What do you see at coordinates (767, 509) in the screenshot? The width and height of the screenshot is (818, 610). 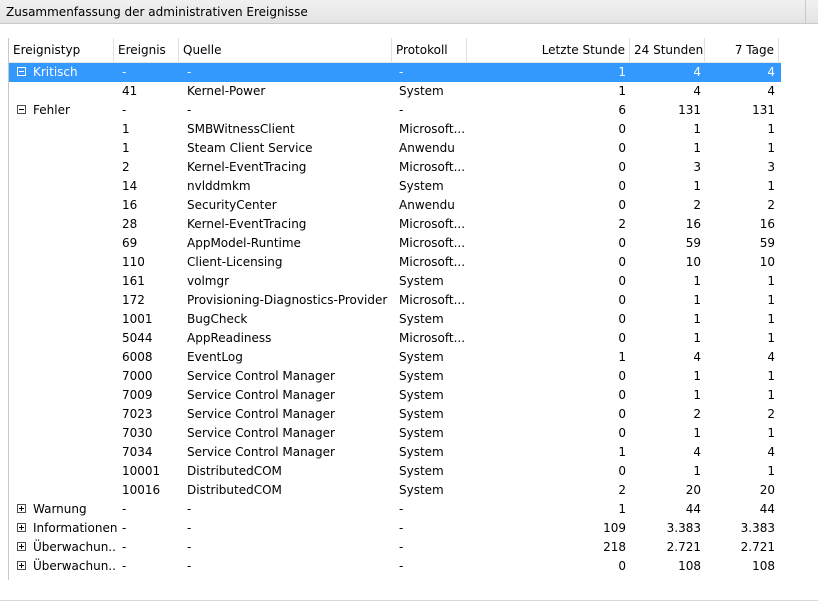 I see `cell-7-tage: 44` at bounding box center [767, 509].